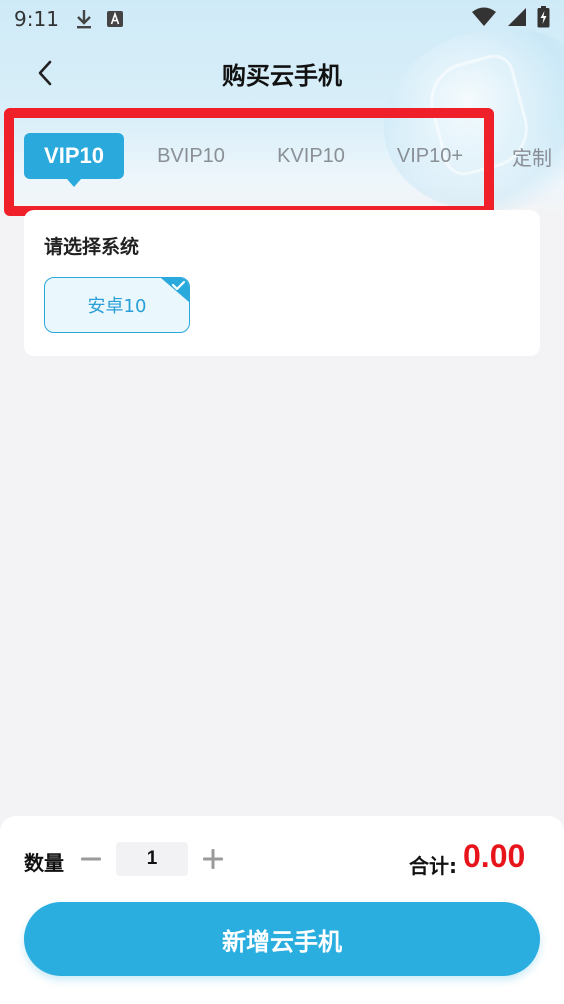  What do you see at coordinates (311, 156) in the screenshot?
I see `tab-kvip10: KVIP10` at bounding box center [311, 156].